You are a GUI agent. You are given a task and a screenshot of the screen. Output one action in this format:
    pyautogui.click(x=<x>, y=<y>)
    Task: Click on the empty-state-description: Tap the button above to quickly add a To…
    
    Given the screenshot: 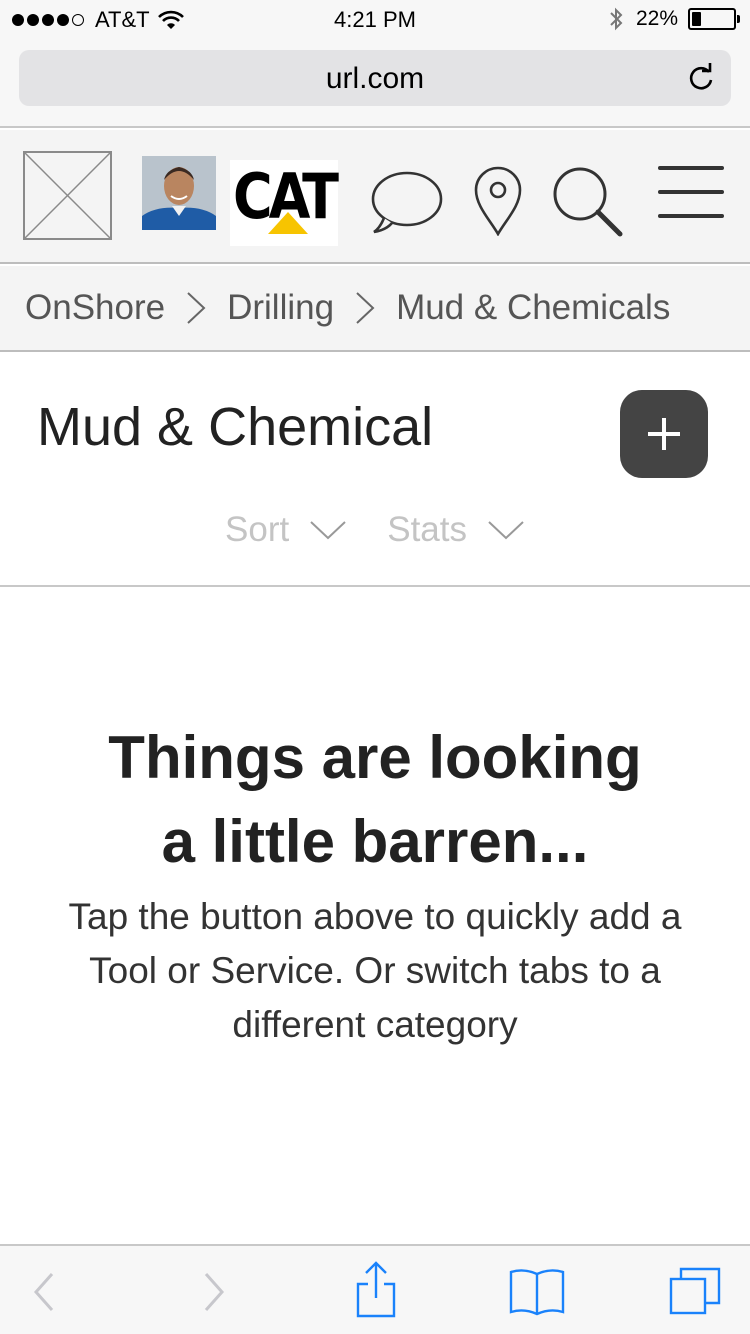 What is the action you would take?
    pyautogui.click(x=375, y=970)
    